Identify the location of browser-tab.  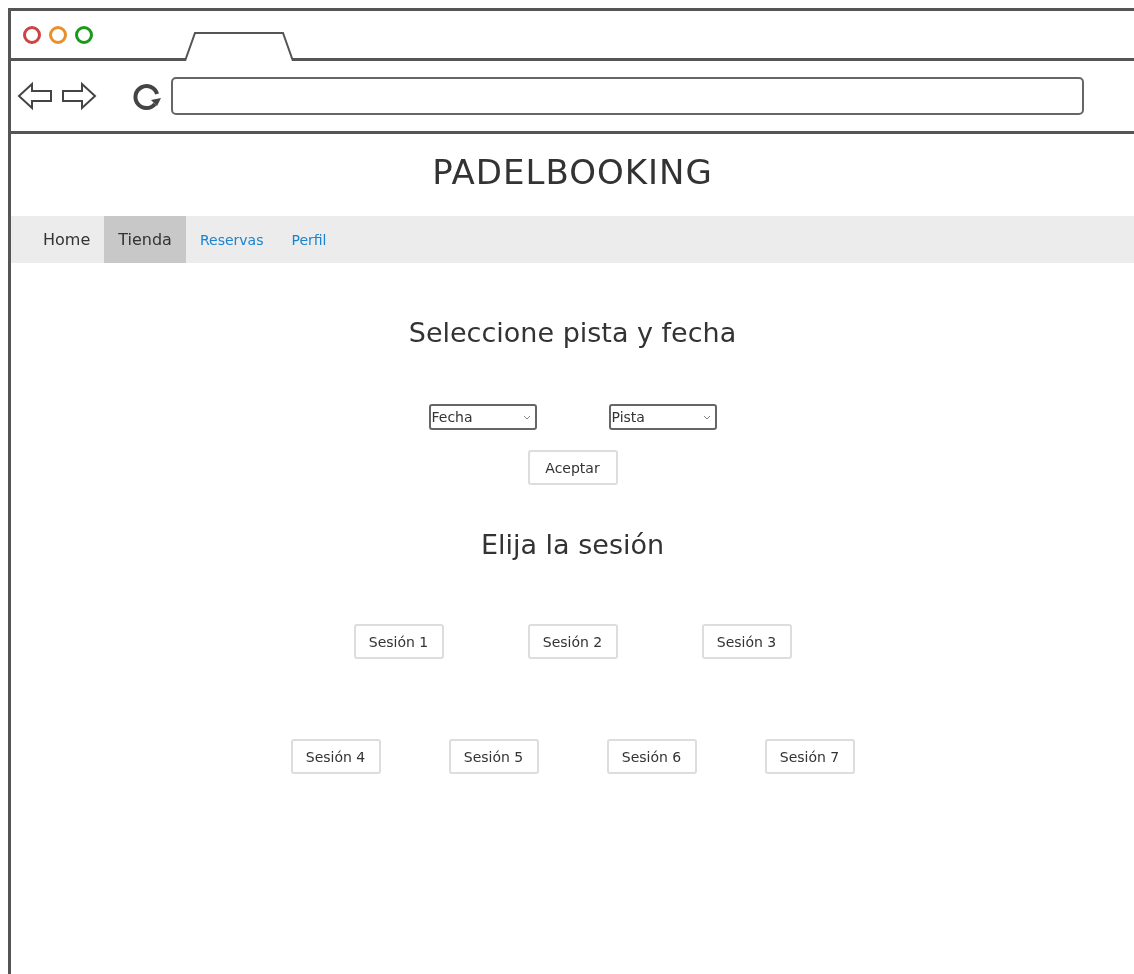
(239, 46).